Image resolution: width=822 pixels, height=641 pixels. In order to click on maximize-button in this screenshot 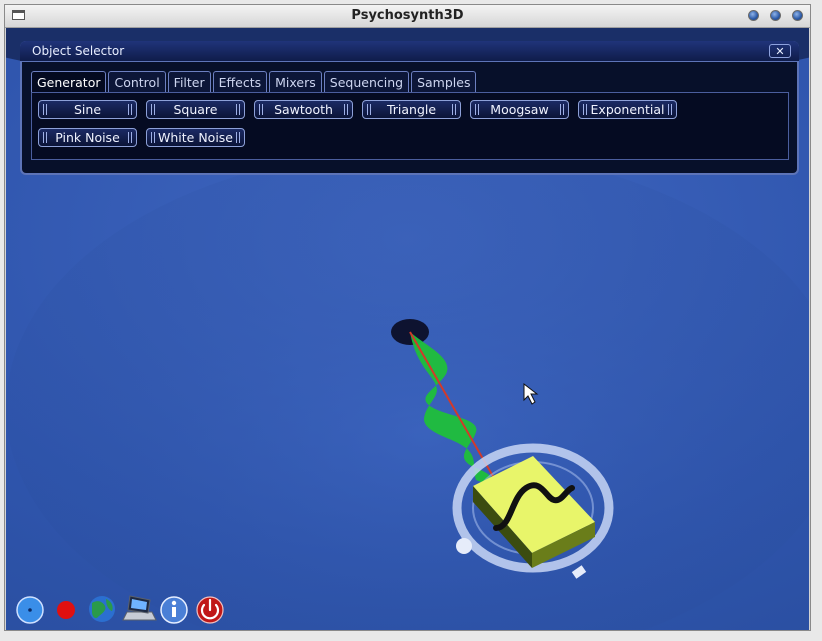, I will do `click(775, 15)`.